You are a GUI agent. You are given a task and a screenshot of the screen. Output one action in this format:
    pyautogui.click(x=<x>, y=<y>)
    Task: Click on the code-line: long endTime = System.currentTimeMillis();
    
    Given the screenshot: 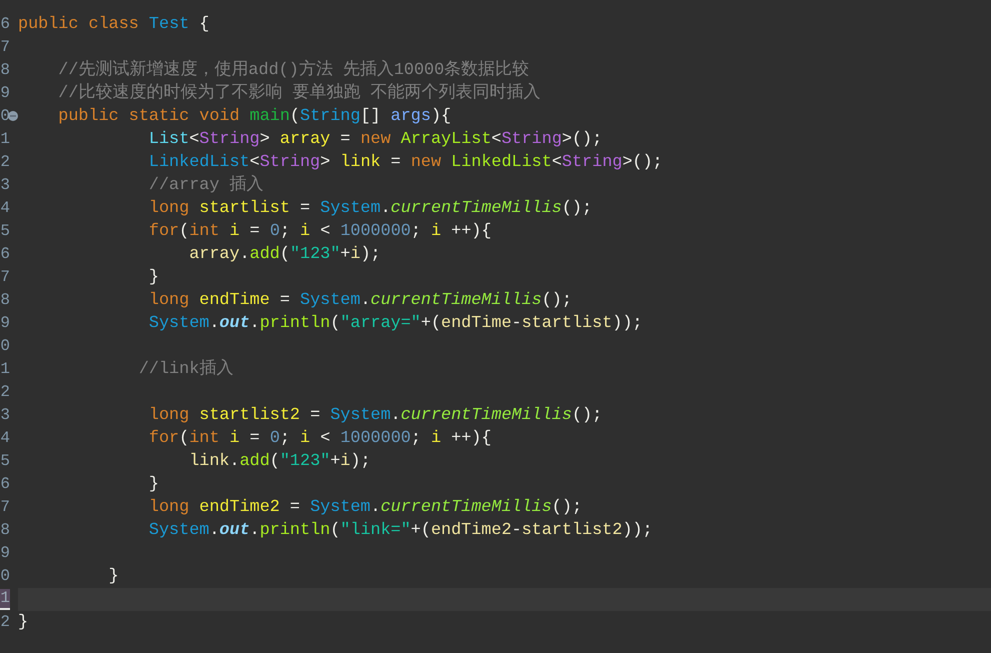 What is the action you would take?
    pyautogui.click(x=360, y=301)
    